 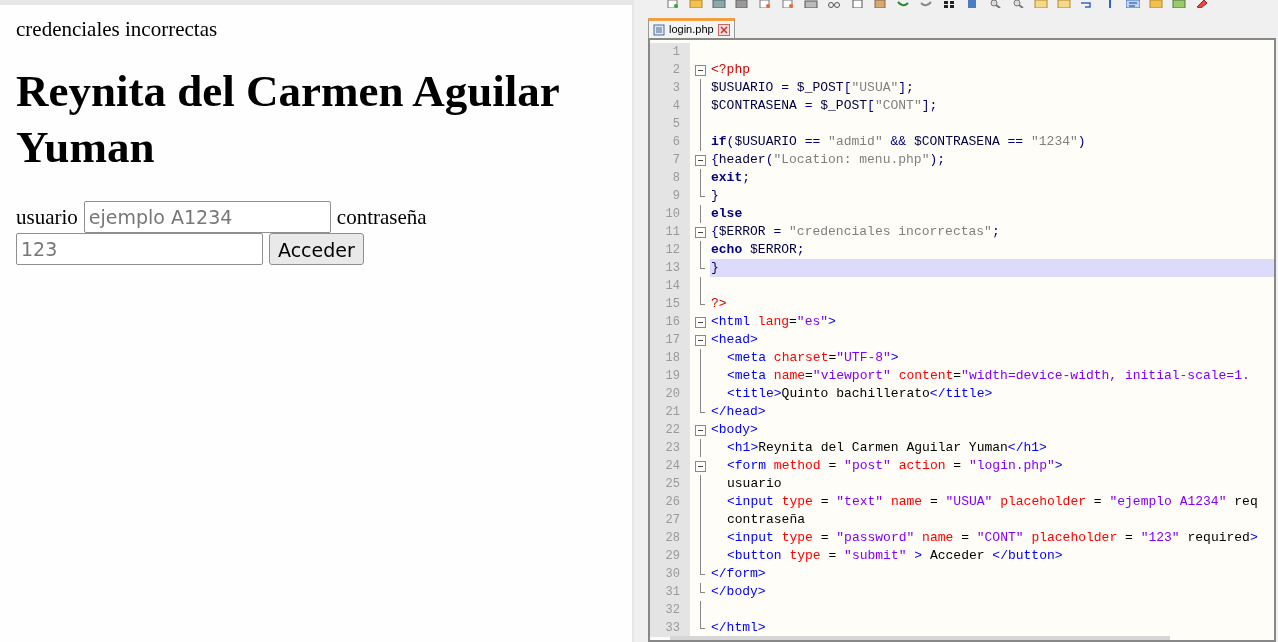 What do you see at coordinates (672, 358) in the screenshot?
I see `line-number: 18` at bounding box center [672, 358].